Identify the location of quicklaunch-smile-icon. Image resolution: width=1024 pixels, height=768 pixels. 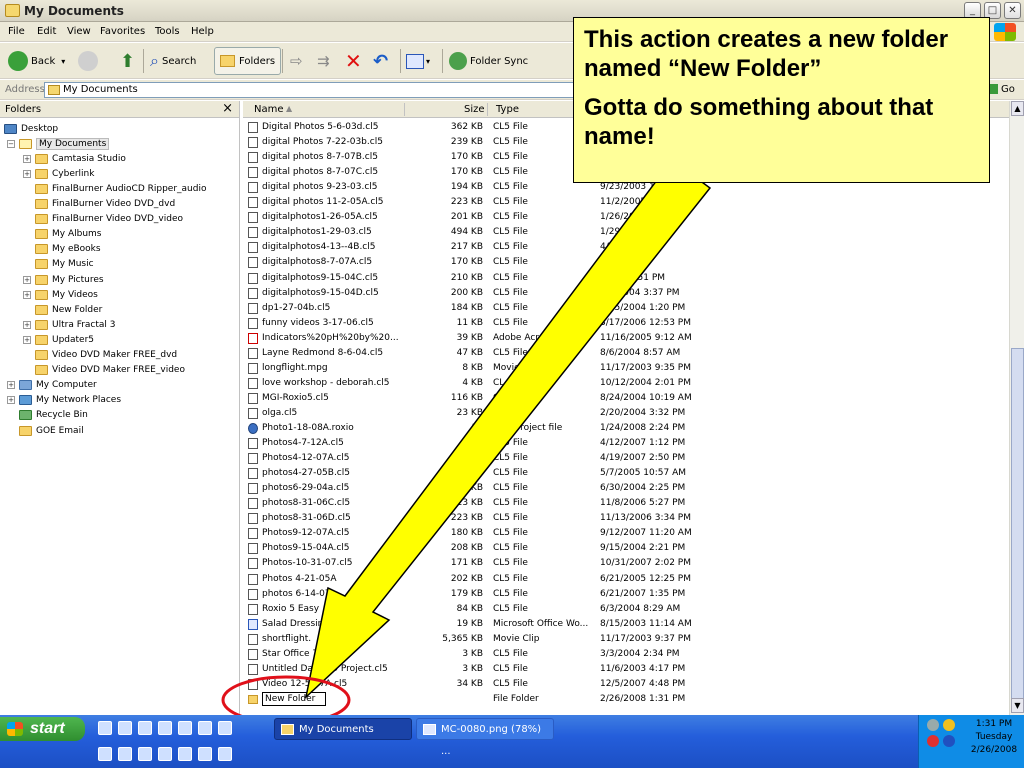
(205, 754).